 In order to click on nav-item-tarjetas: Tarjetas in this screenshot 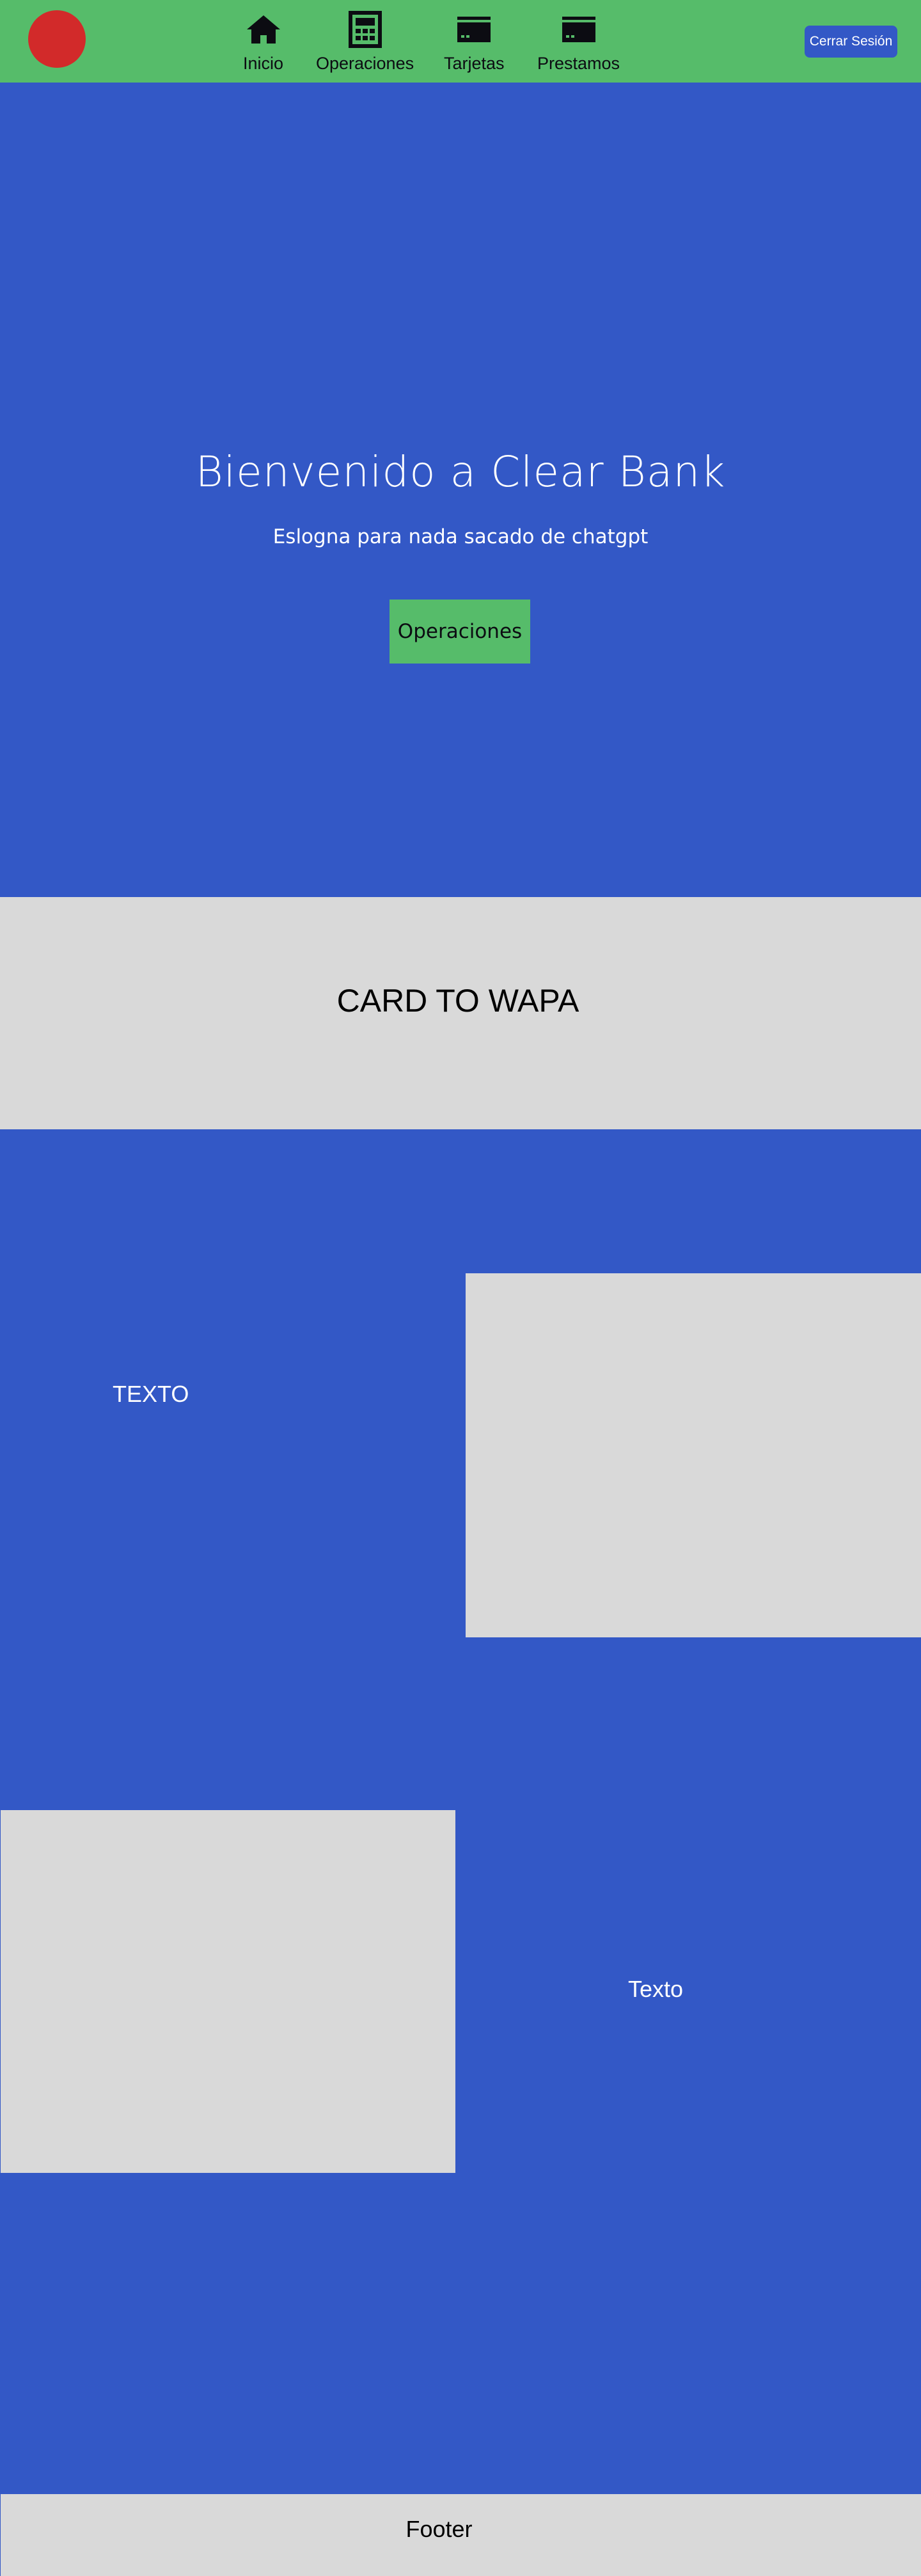, I will do `click(474, 41)`.